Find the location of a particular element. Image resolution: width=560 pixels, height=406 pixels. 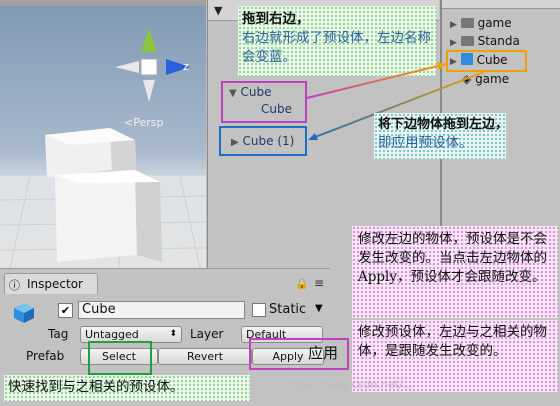

info-icon: ⓘ is located at coordinates (14, 285).